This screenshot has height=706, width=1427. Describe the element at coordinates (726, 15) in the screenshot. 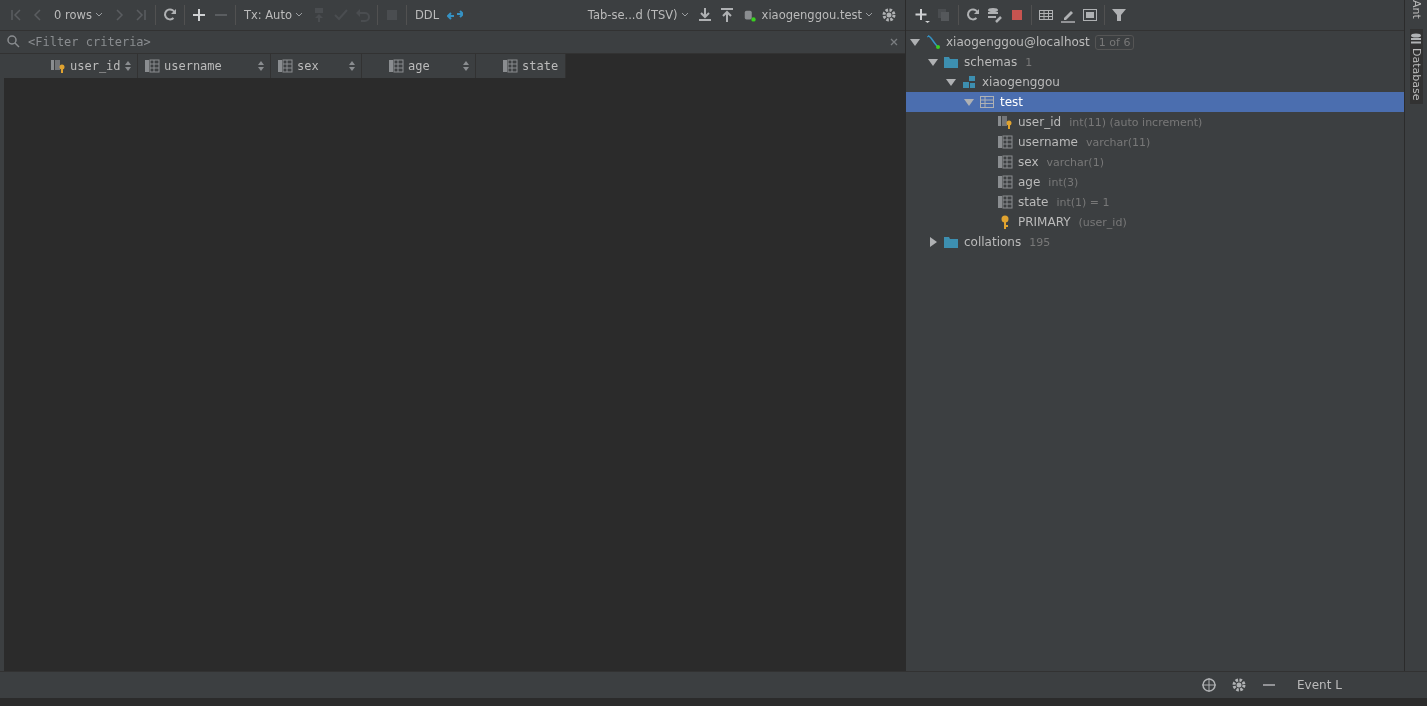

I see `upload-icon` at that location.